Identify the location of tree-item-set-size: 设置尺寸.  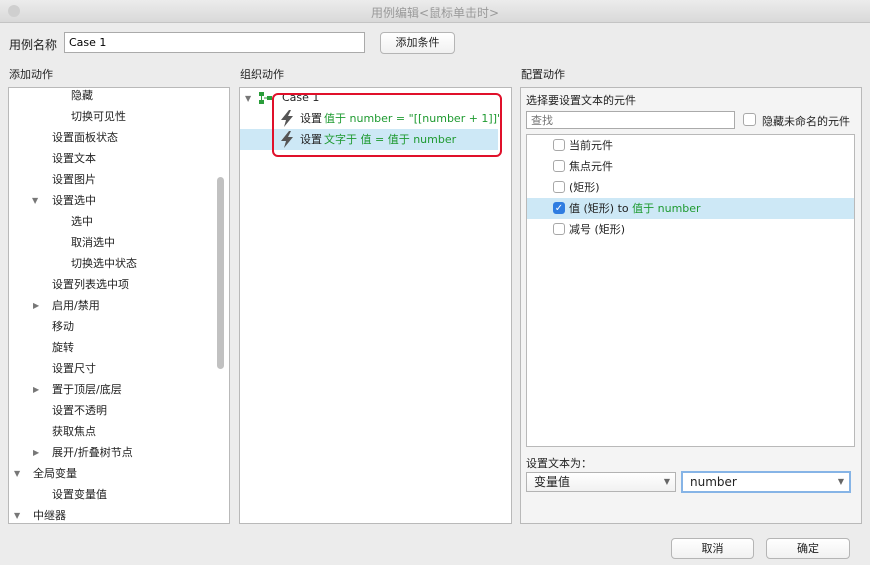
(74, 368).